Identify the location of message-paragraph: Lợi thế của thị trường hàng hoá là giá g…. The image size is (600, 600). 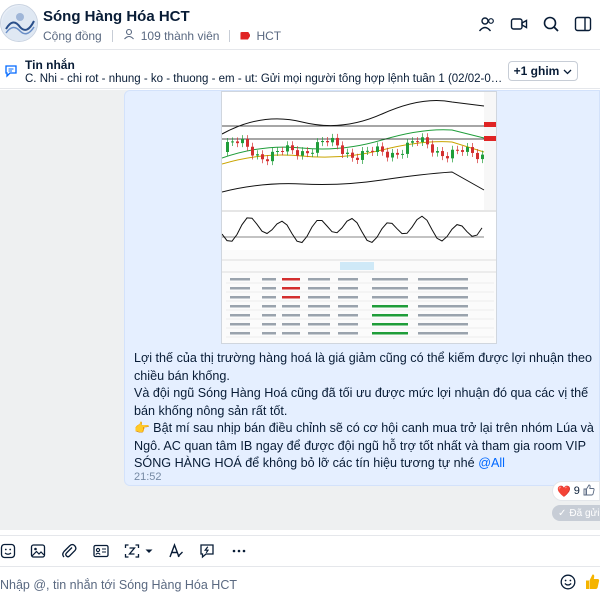
(363, 367).